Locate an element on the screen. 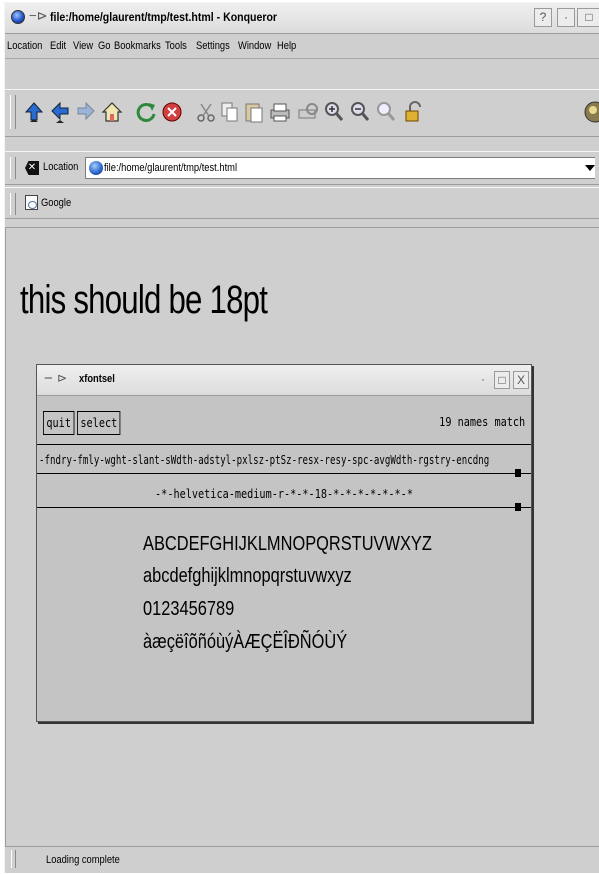 This screenshot has width=599, height=875. main-toolbar is located at coordinates (302, 113).